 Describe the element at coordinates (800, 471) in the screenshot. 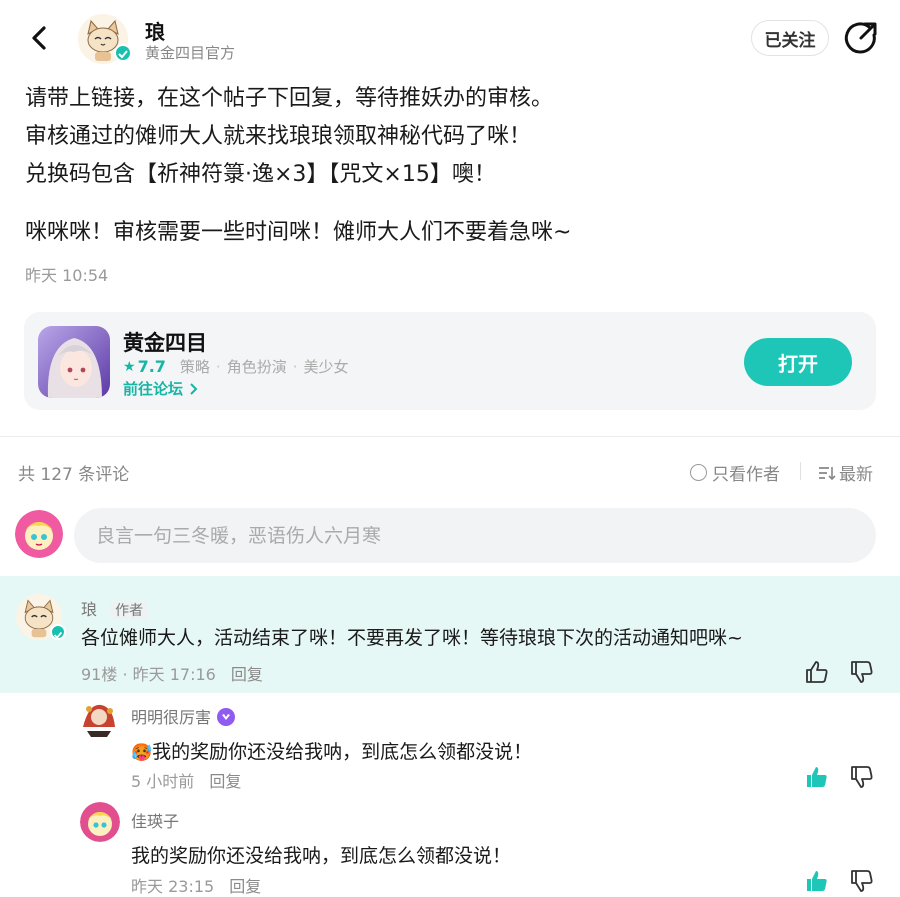

I see `separator` at that location.